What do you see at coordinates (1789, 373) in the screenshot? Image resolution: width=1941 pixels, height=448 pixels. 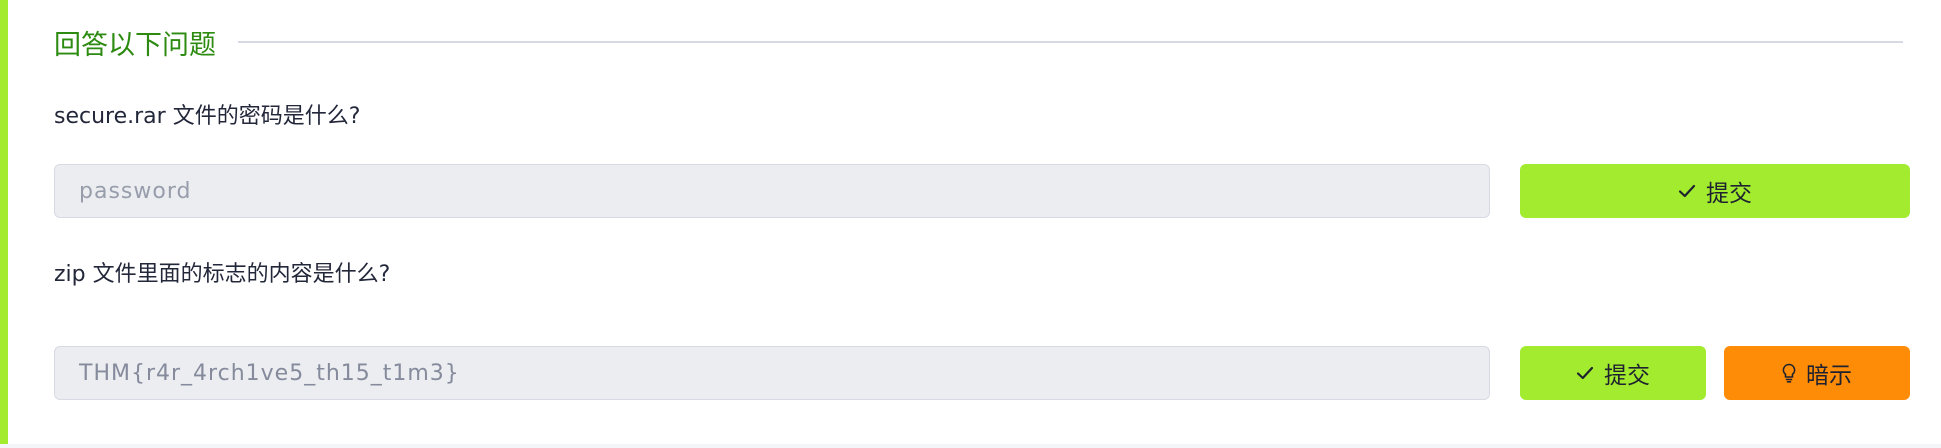 I see `lightbulb-icon` at bounding box center [1789, 373].